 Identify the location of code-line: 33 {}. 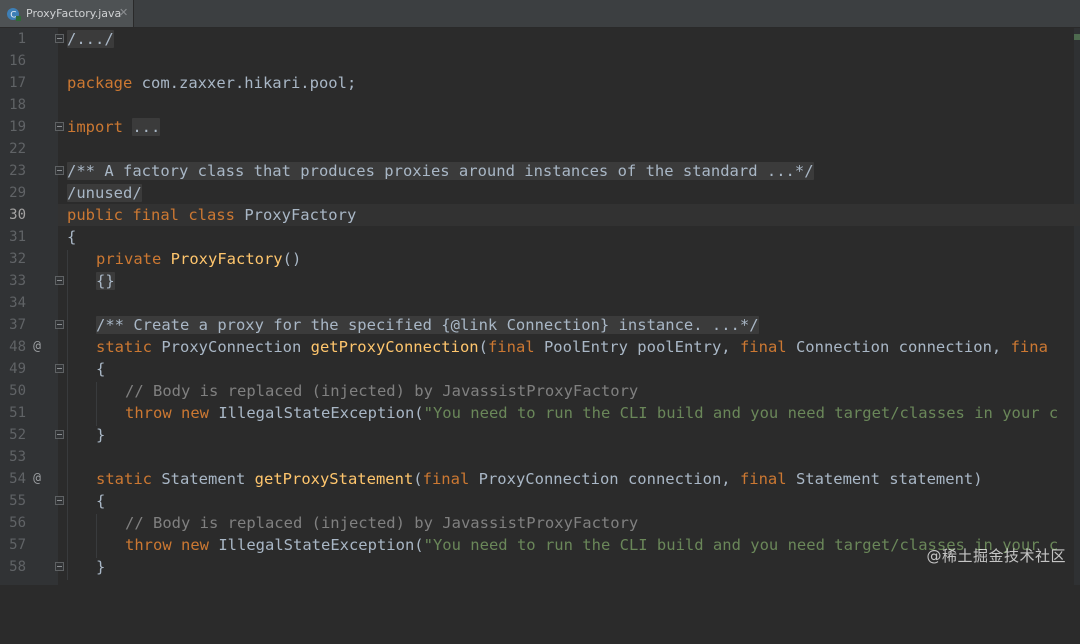
(540, 281).